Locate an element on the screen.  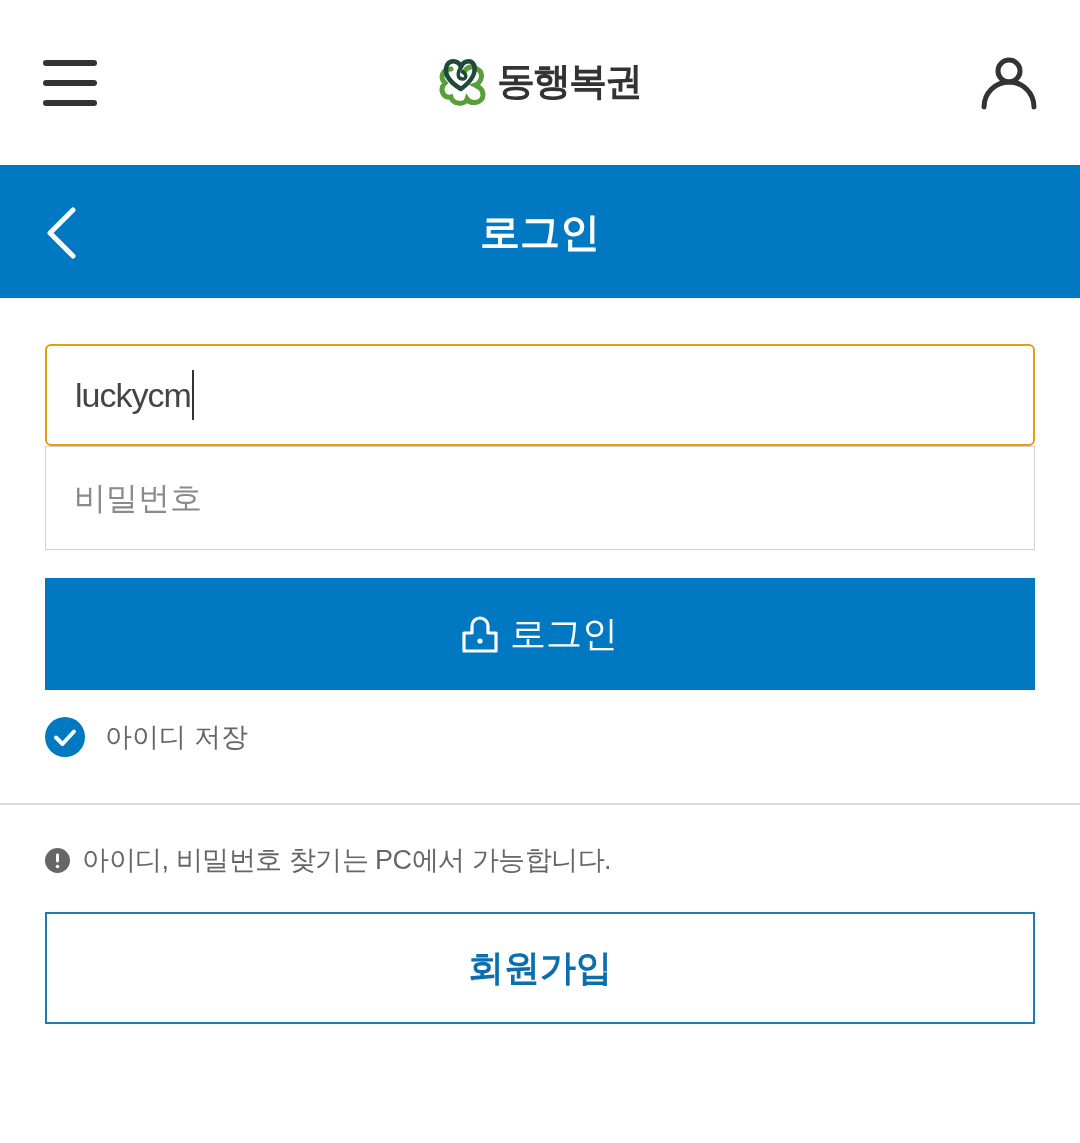
notice-text: 아이디, 비밀번호 찾기는 PC에서 가능합니다. is located at coordinates (347, 860).